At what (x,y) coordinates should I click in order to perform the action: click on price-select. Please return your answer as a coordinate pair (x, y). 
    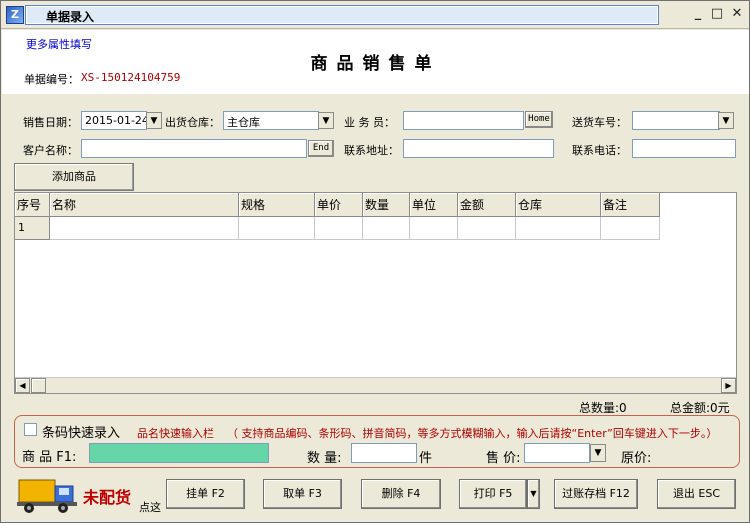
    Looking at the image, I should click on (557, 453).